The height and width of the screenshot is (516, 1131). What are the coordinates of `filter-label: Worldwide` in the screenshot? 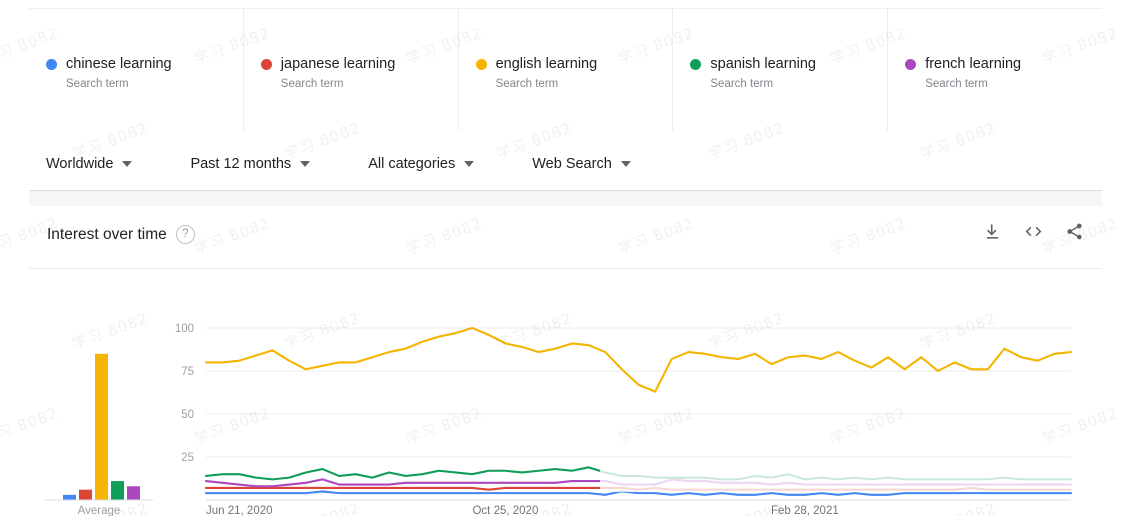 It's located at (80, 164).